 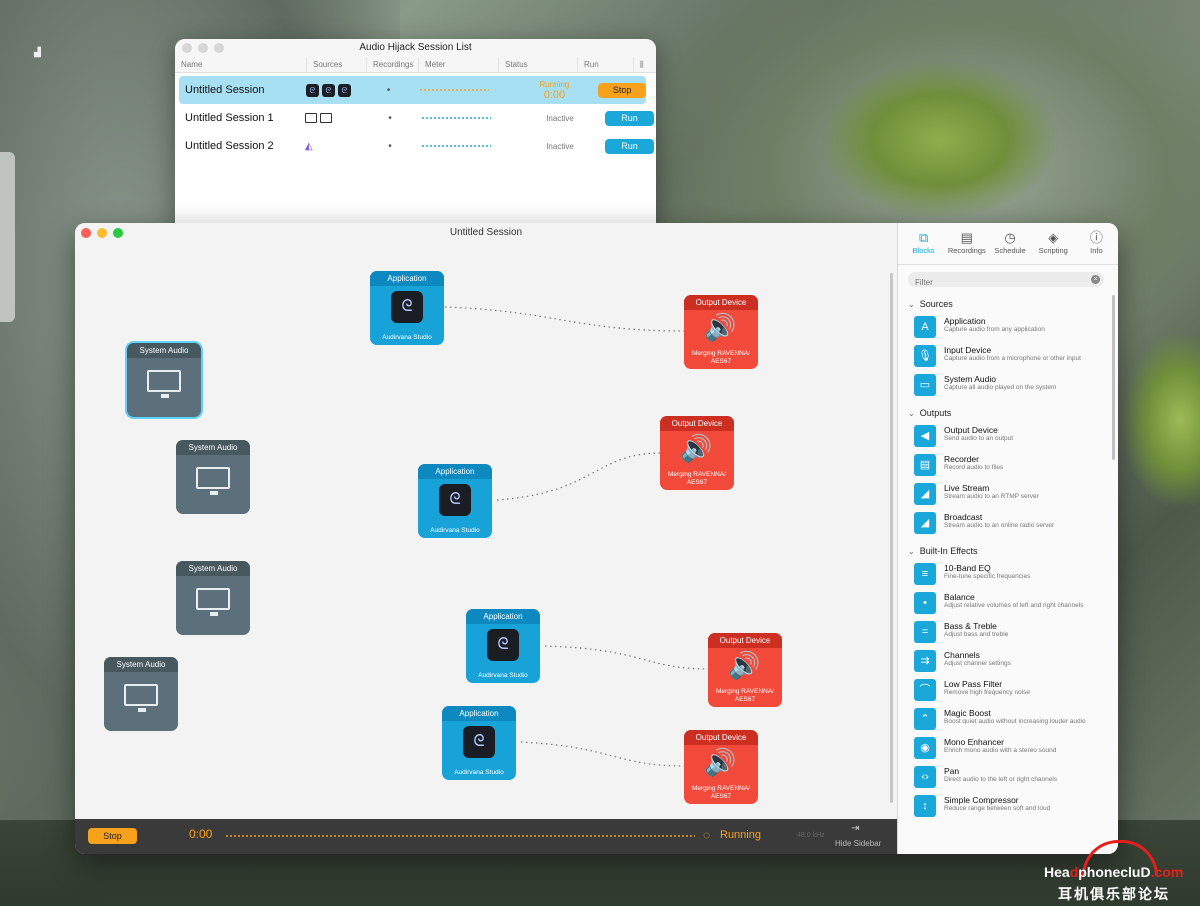 I want to click on microphone-icon: 🎙, so click(x=925, y=356).